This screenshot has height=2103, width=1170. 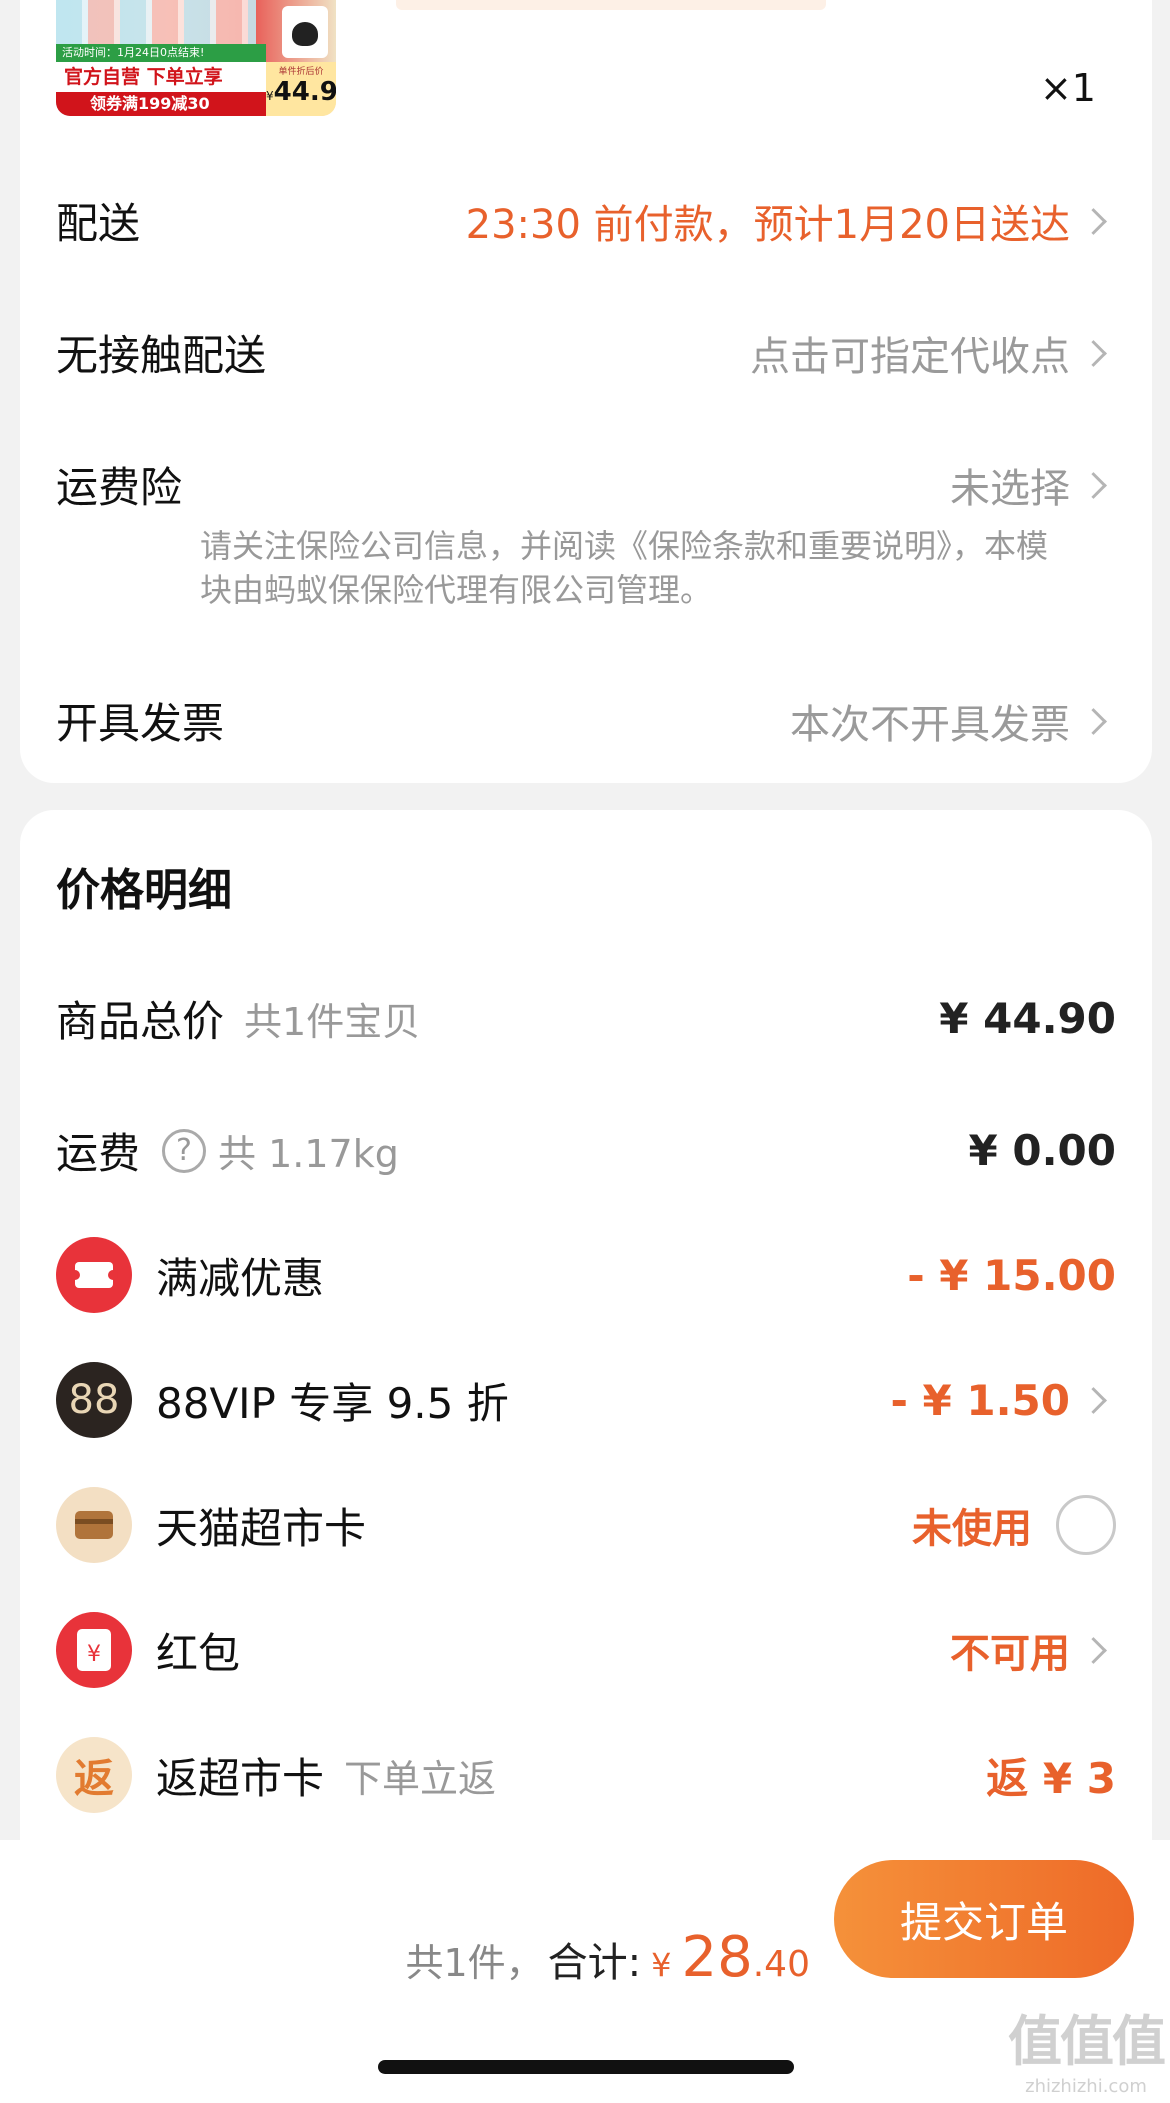 I want to click on market-card-value: 未使用, so click(x=972, y=1529).